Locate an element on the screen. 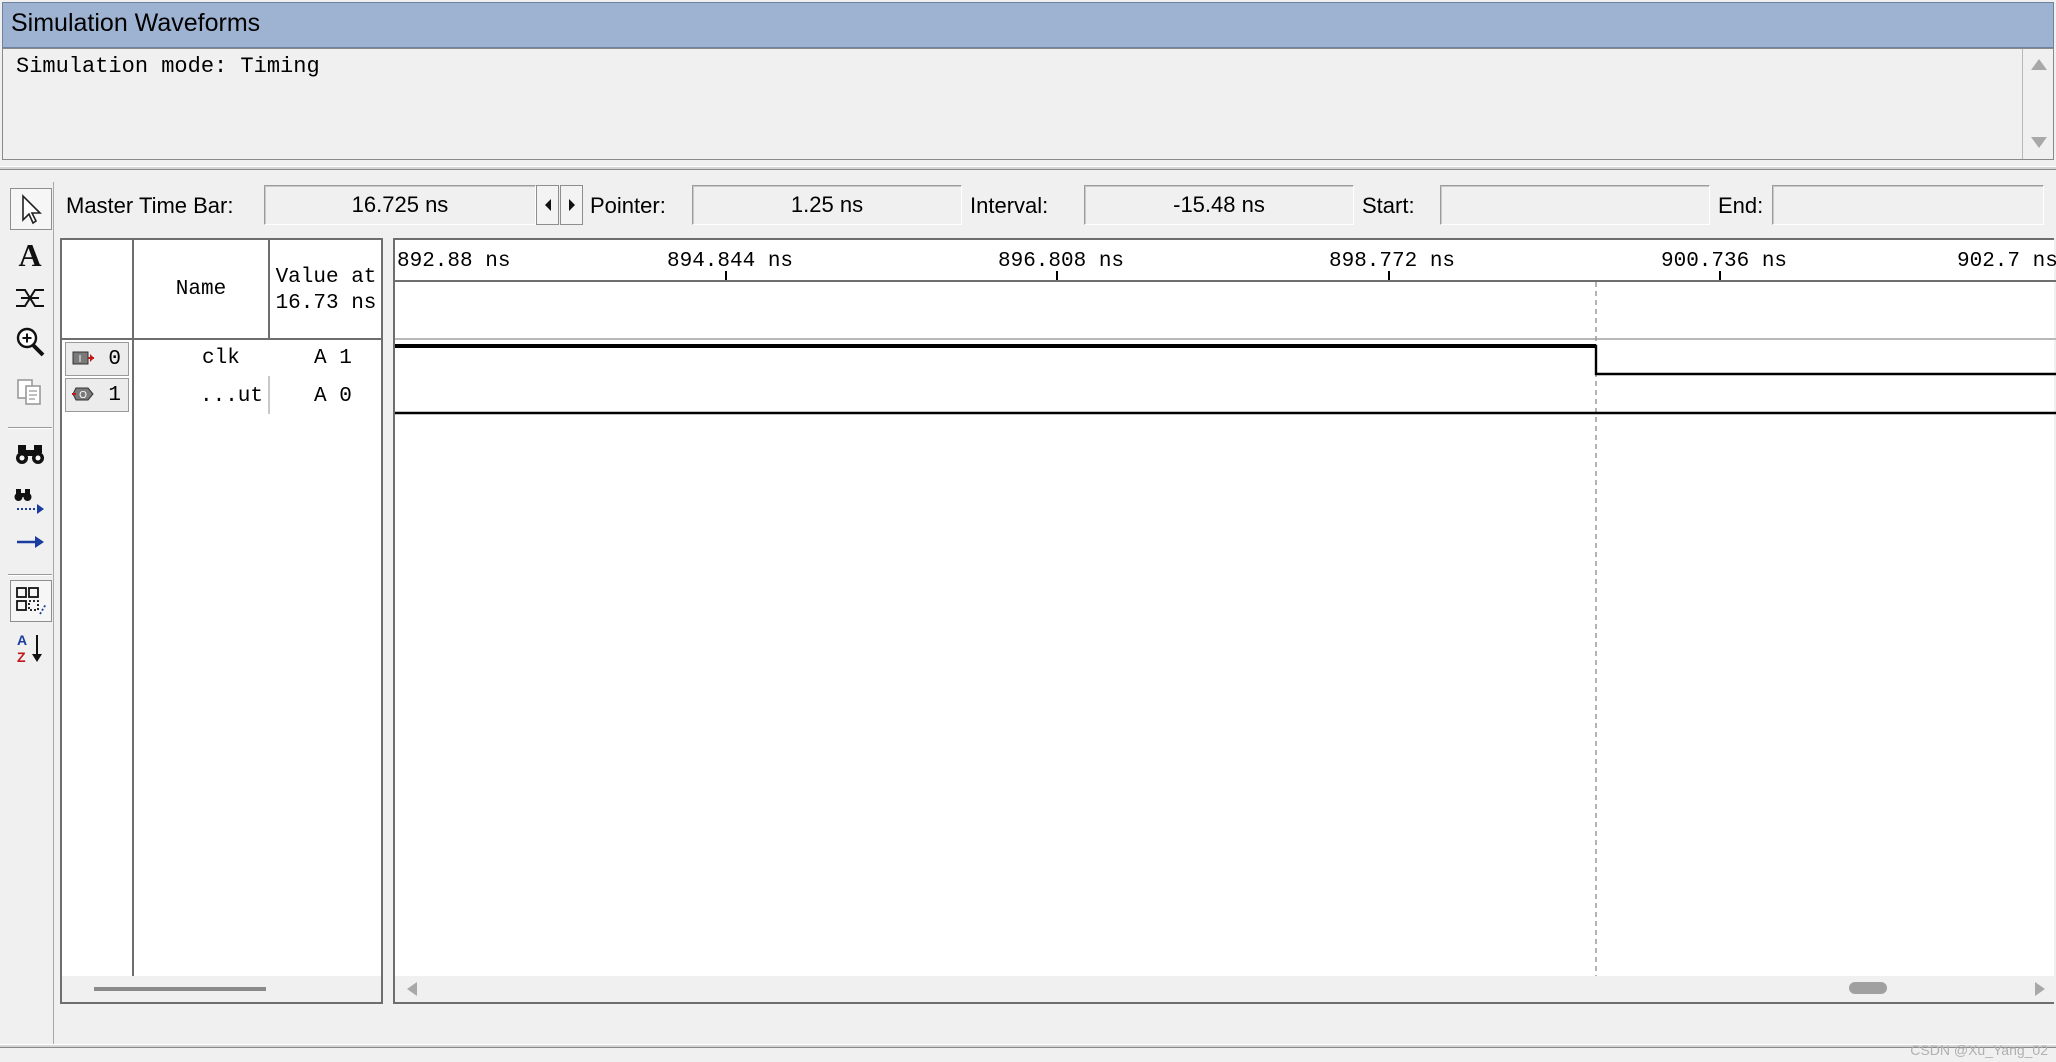 The width and height of the screenshot is (2056, 1062). waveform-editing-tool-button is located at coordinates (30, 298).